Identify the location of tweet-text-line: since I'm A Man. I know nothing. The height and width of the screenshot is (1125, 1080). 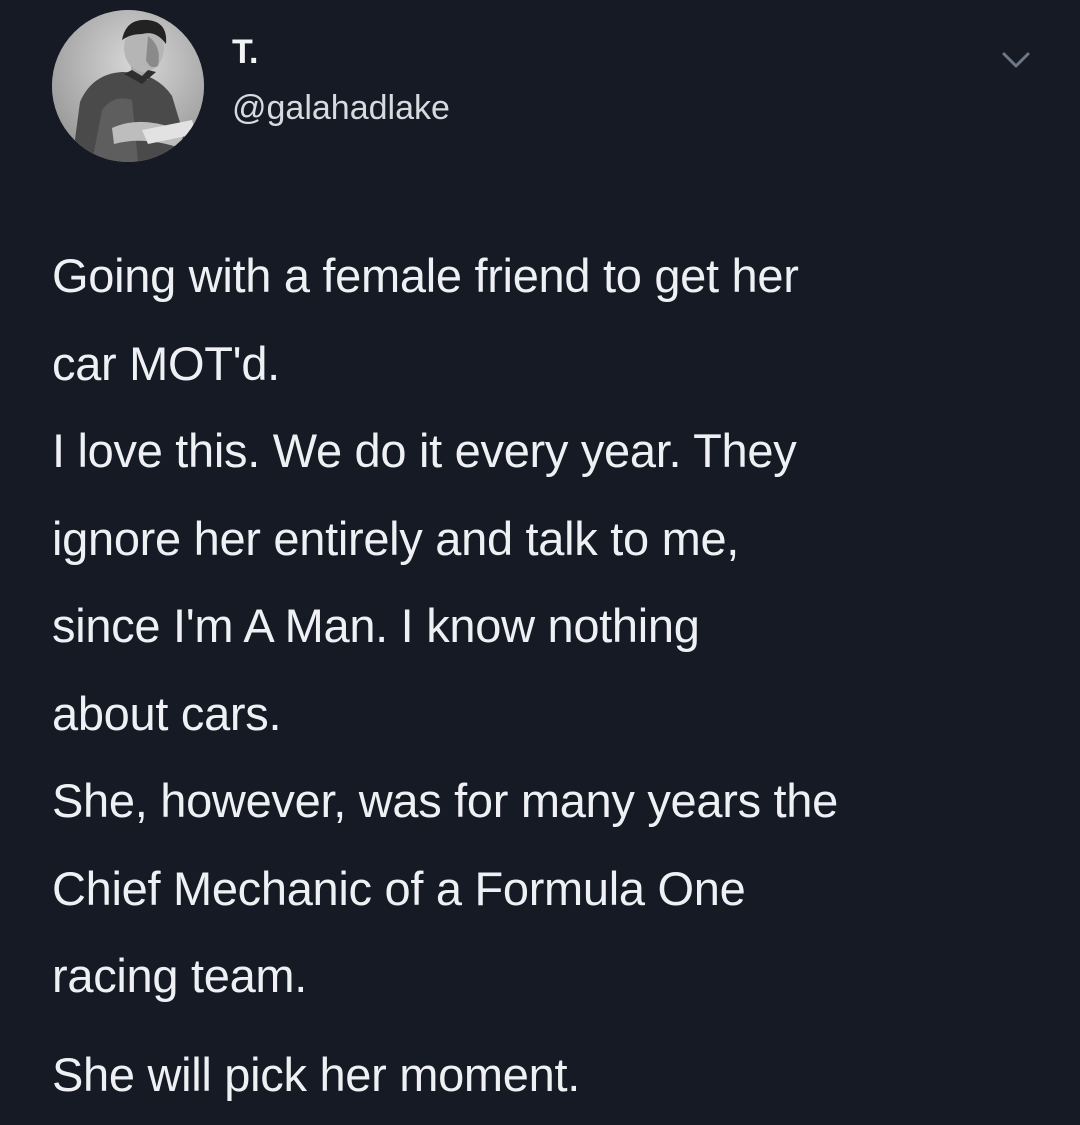
(376, 625).